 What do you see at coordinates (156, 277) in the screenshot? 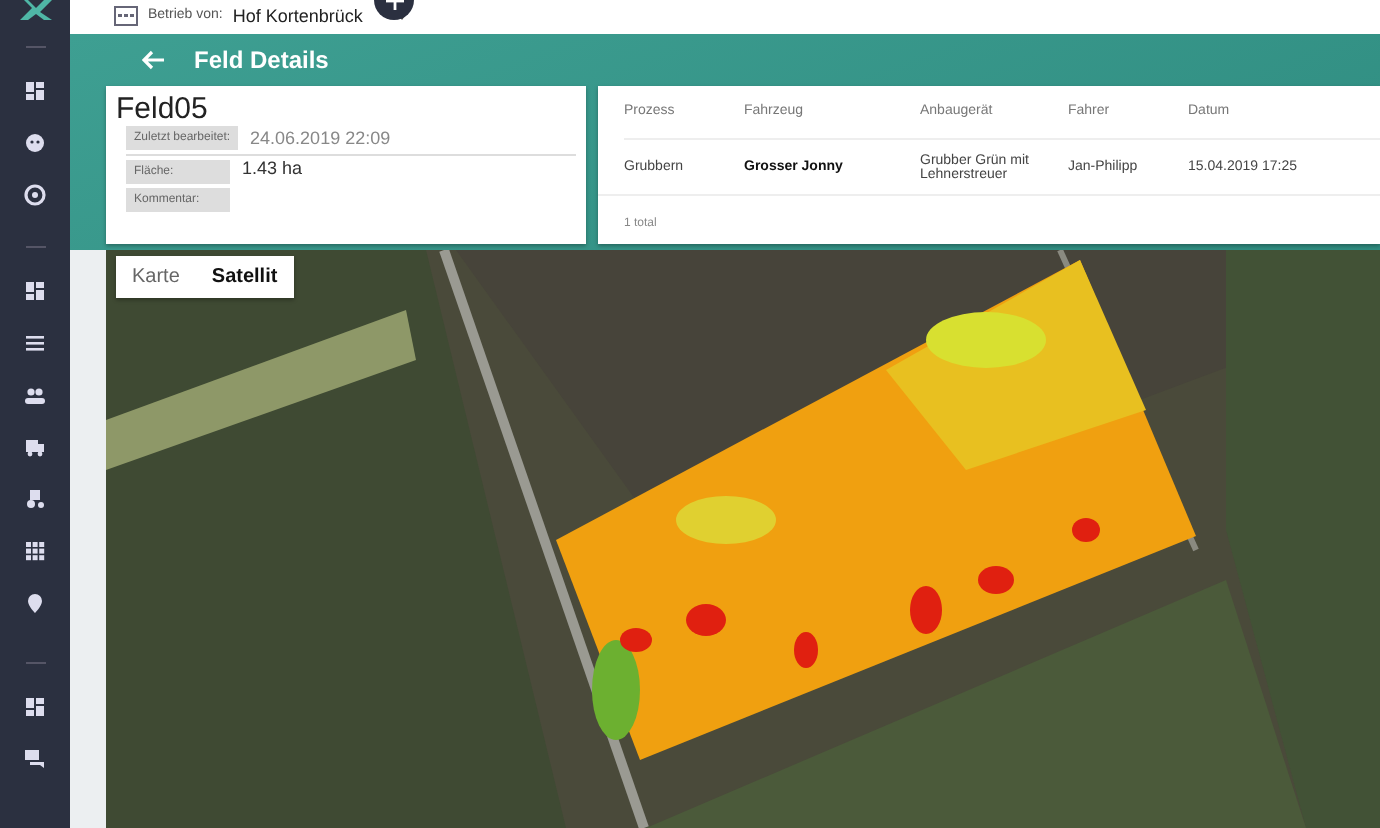
I see `map-type-tab: Karte` at bounding box center [156, 277].